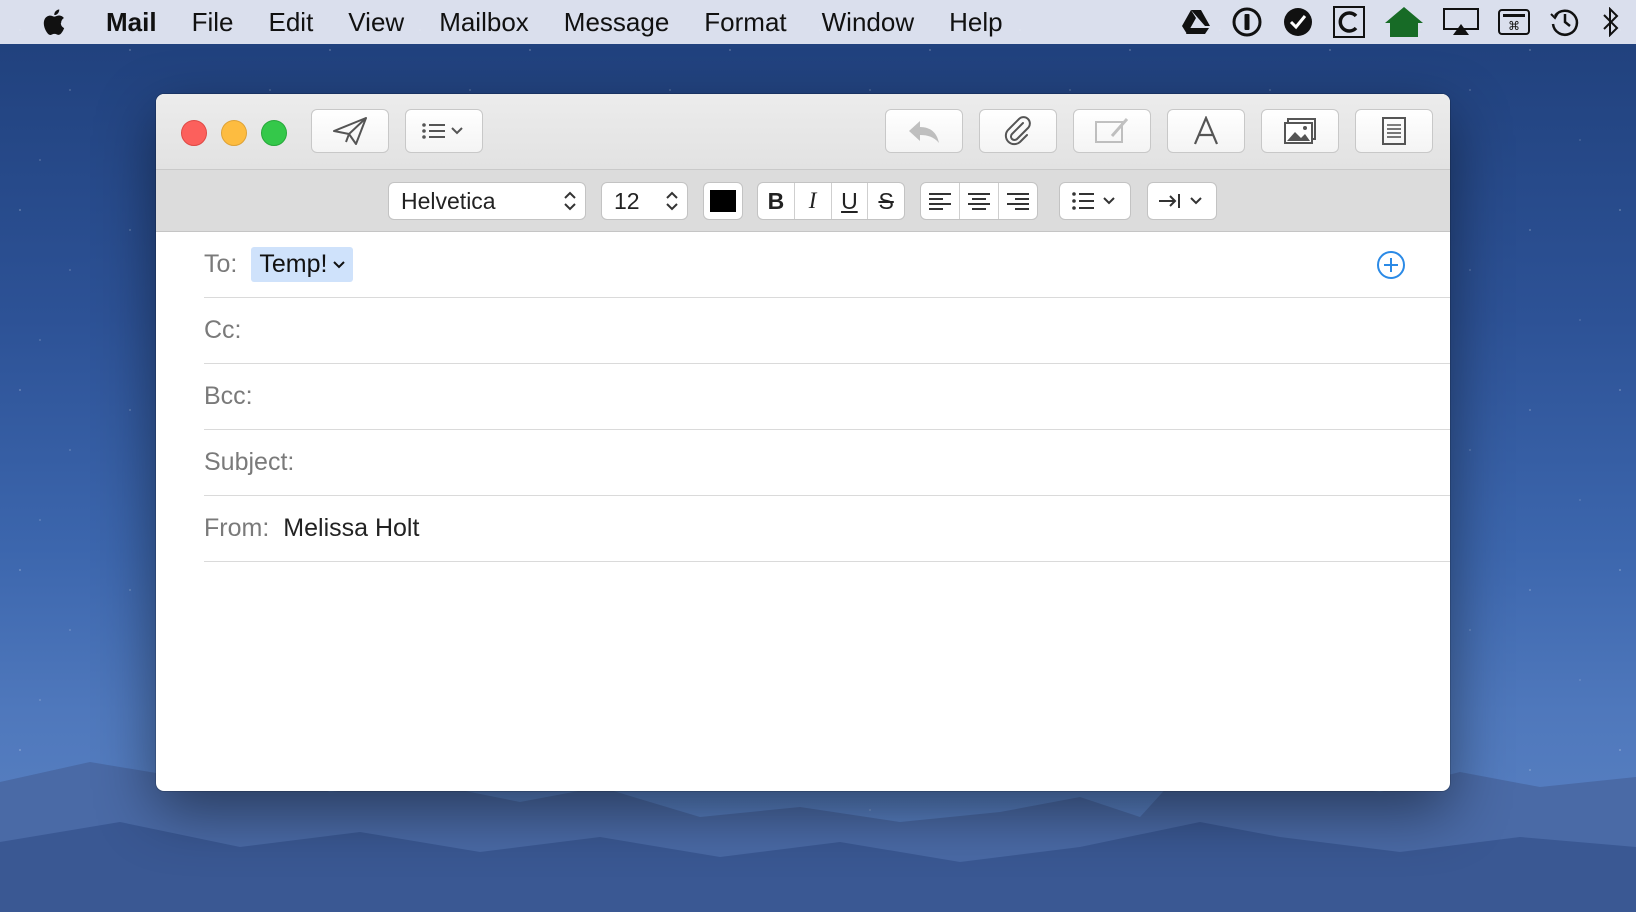  I want to click on align-left-button, so click(940, 201).